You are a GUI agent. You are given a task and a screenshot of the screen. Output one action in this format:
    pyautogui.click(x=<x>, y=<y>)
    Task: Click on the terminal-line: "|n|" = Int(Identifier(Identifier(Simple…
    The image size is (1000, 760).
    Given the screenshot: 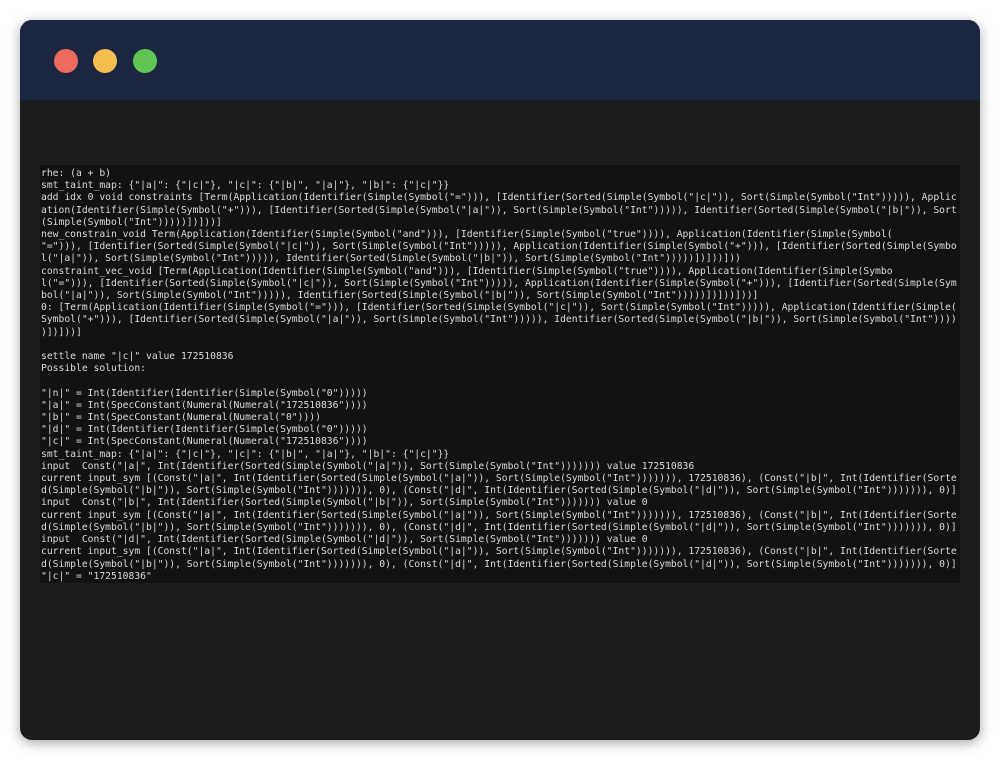 What is the action you would take?
    pyautogui.click(x=204, y=393)
    